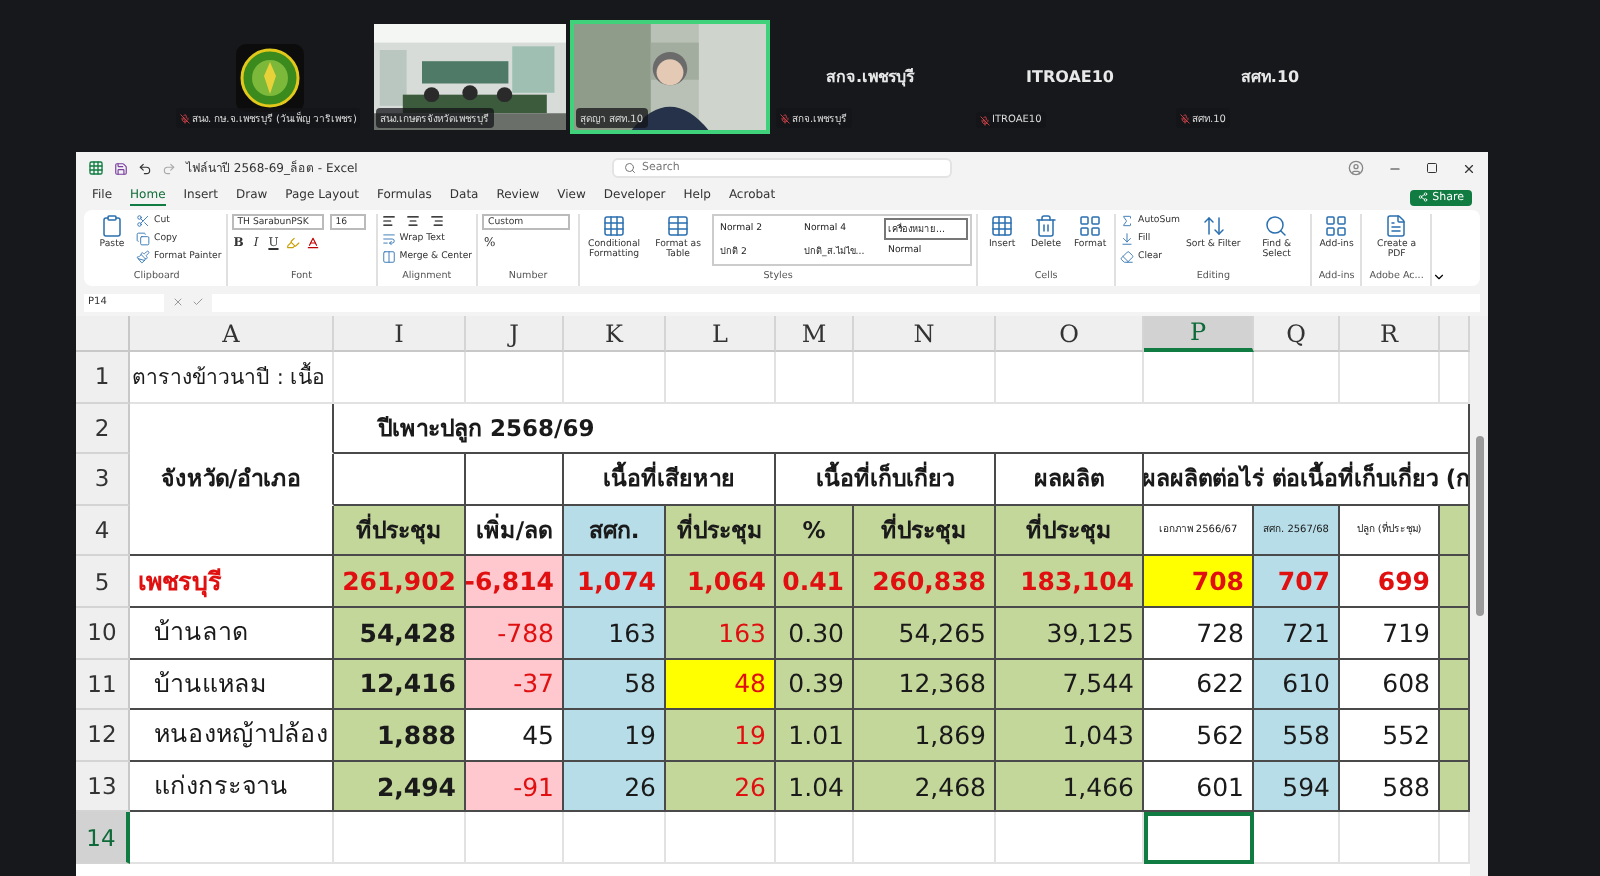 The image size is (1600, 876). Describe the element at coordinates (198, 302) in the screenshot. I see `enter-icon` at that location.